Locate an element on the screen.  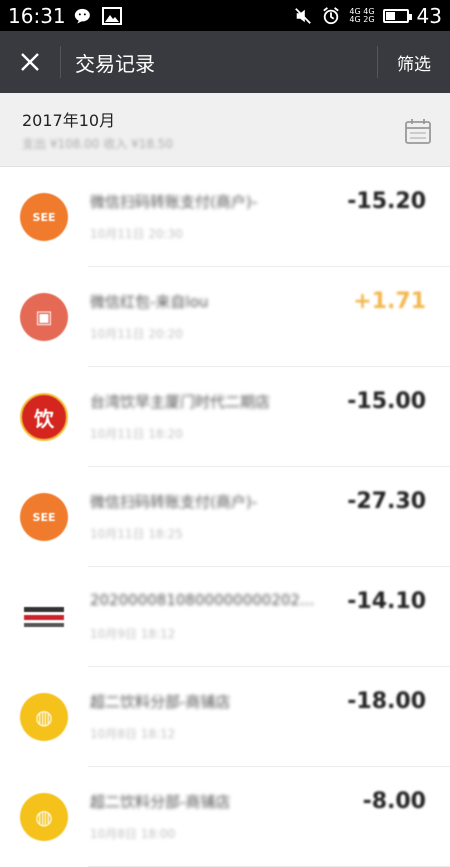
transaction-amount: -8.00 is located at coordinates (394, 801).